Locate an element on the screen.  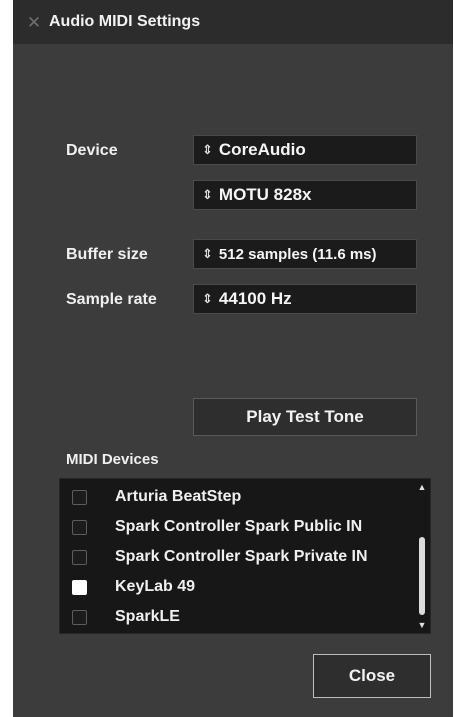
buffer-size-select: ⇕ 512 samples (11.6 ms) is located at coordinates (305, 254).